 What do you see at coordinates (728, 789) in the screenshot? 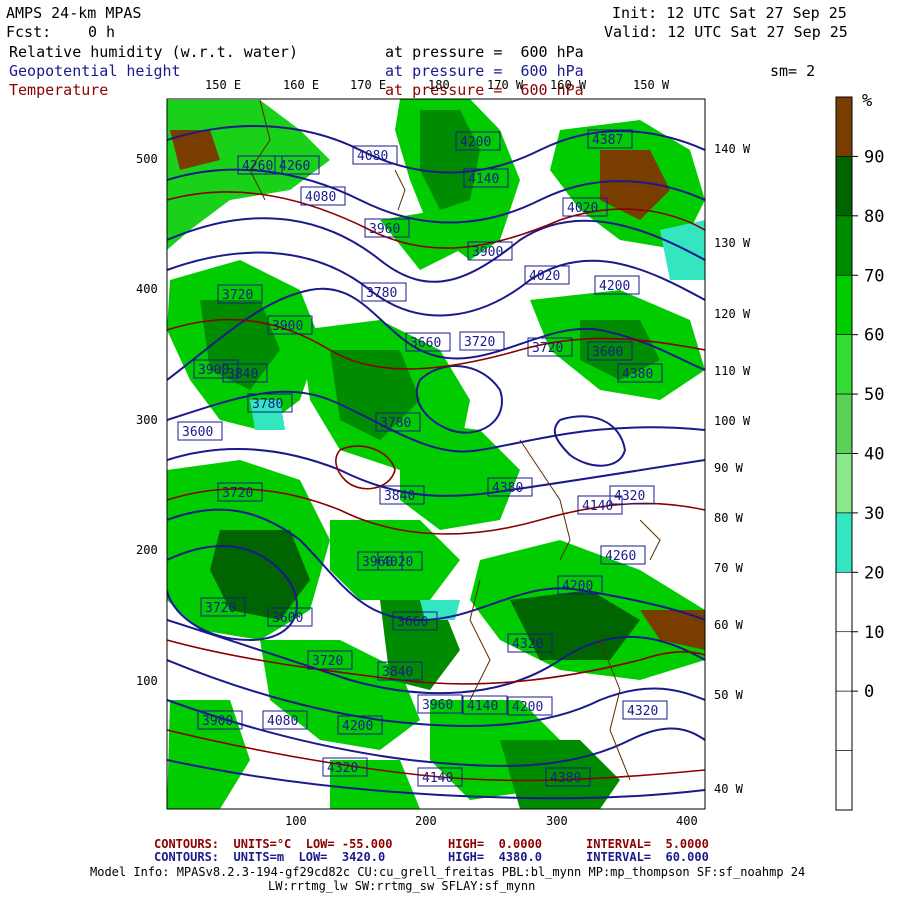
I see `lon-label-right: 40 W` at bounding box center [728, 789].